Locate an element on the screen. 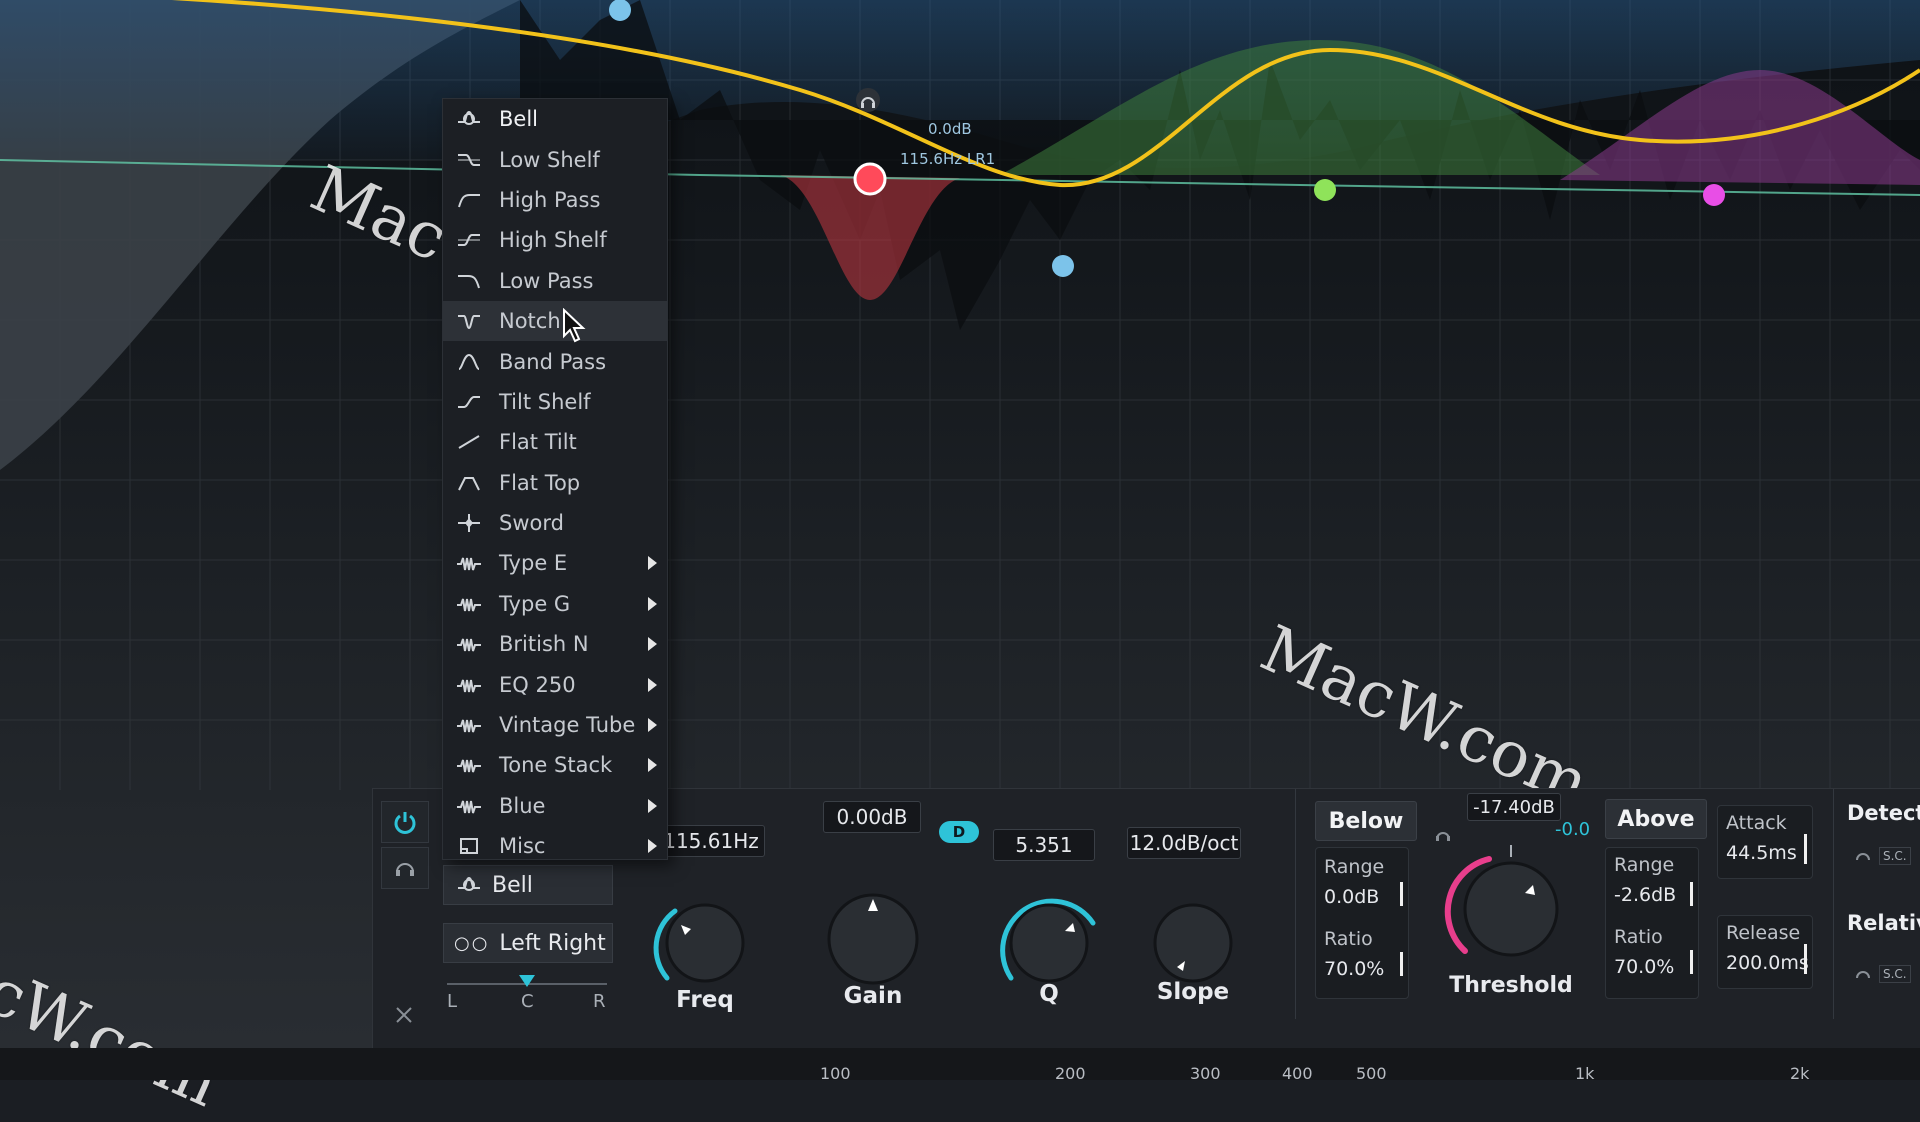 Image resolution: width=1920 pixels, height=1122 pixels. slope-value-field: 12.0dB/oct is located at coordinates (1184, 843).